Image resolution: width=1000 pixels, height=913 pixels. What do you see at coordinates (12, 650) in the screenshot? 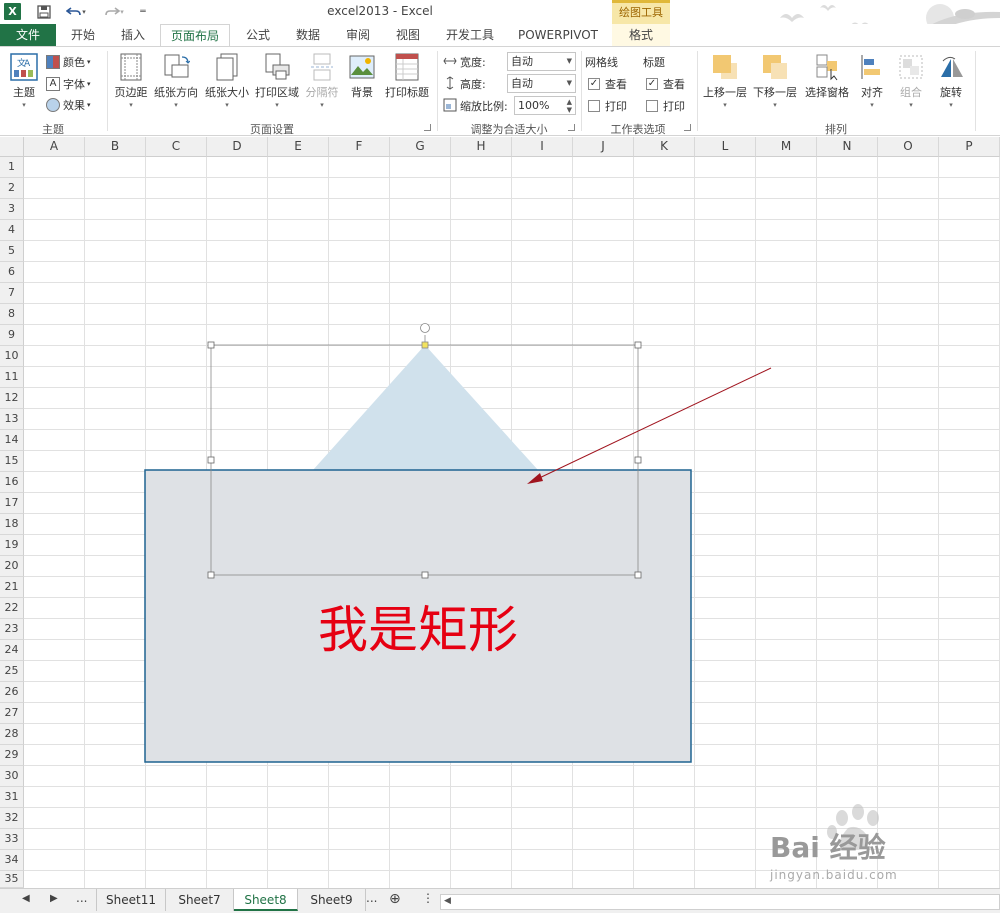
I see `row-header: 24` at bounding box center [12, 650].